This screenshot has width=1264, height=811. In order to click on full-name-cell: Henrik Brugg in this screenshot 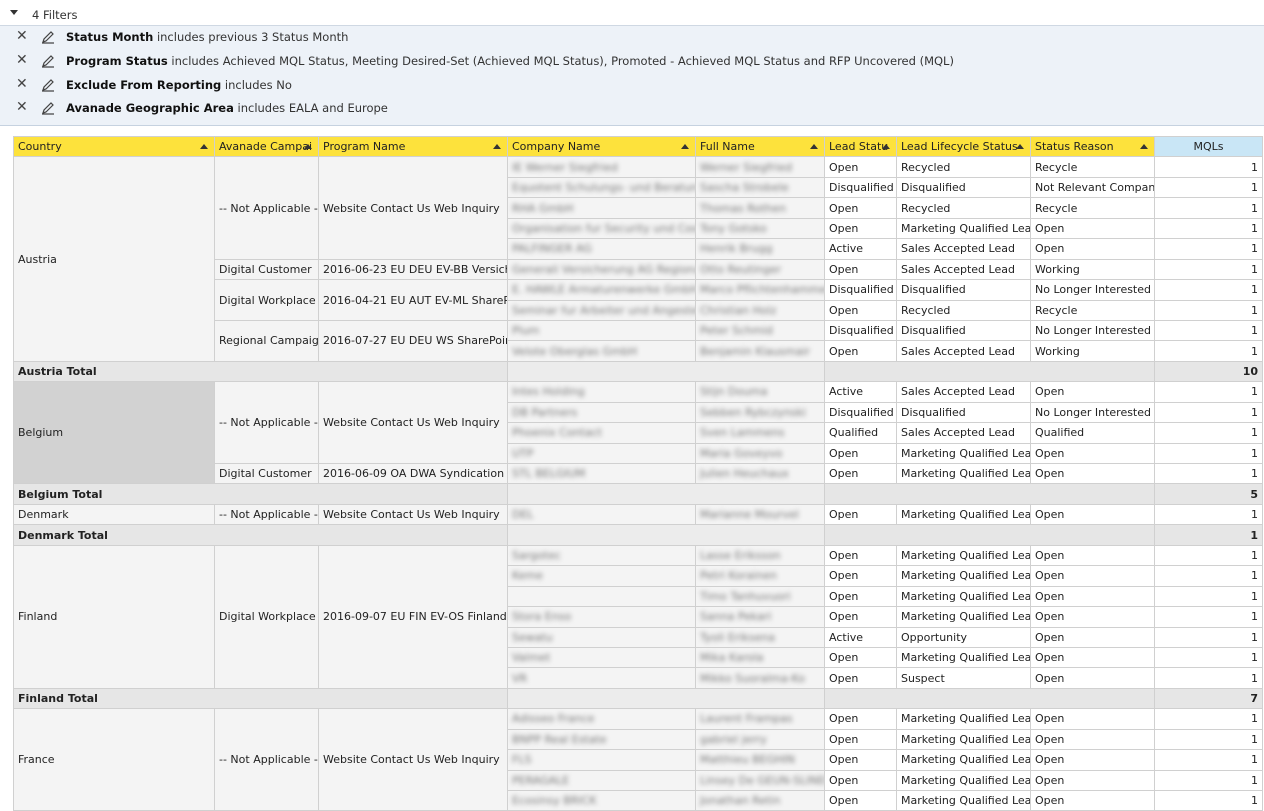, I will do `click(760, 249)`.